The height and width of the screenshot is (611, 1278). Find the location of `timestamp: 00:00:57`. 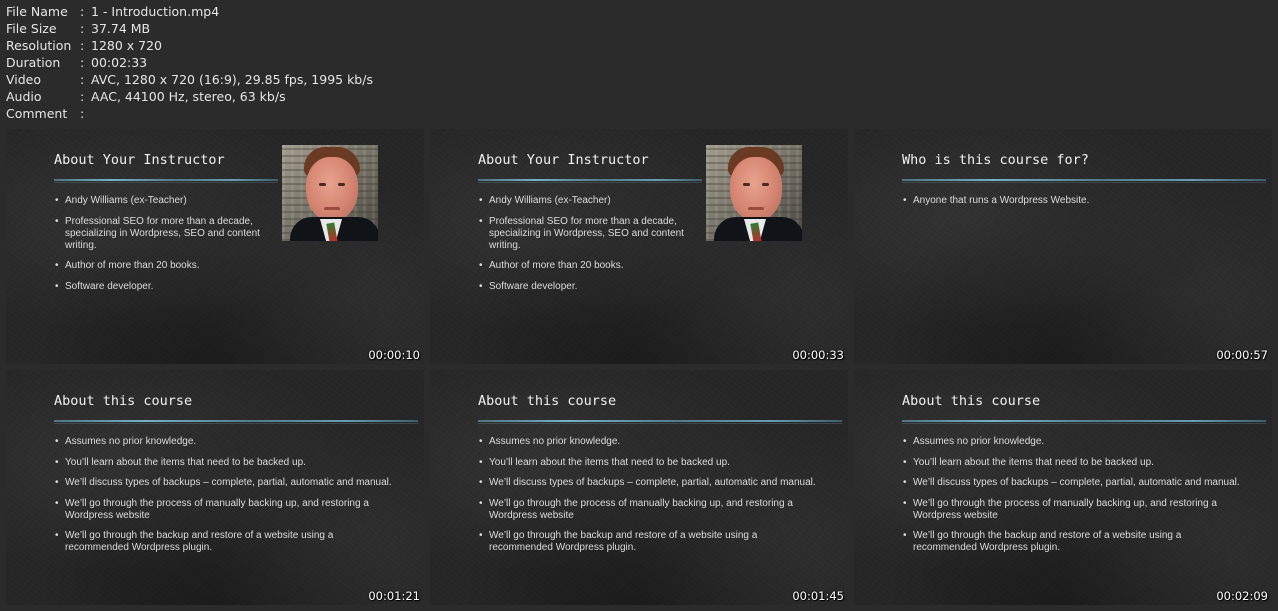

timestamp: 00:00:57 is located at coordinates (1242, 355).